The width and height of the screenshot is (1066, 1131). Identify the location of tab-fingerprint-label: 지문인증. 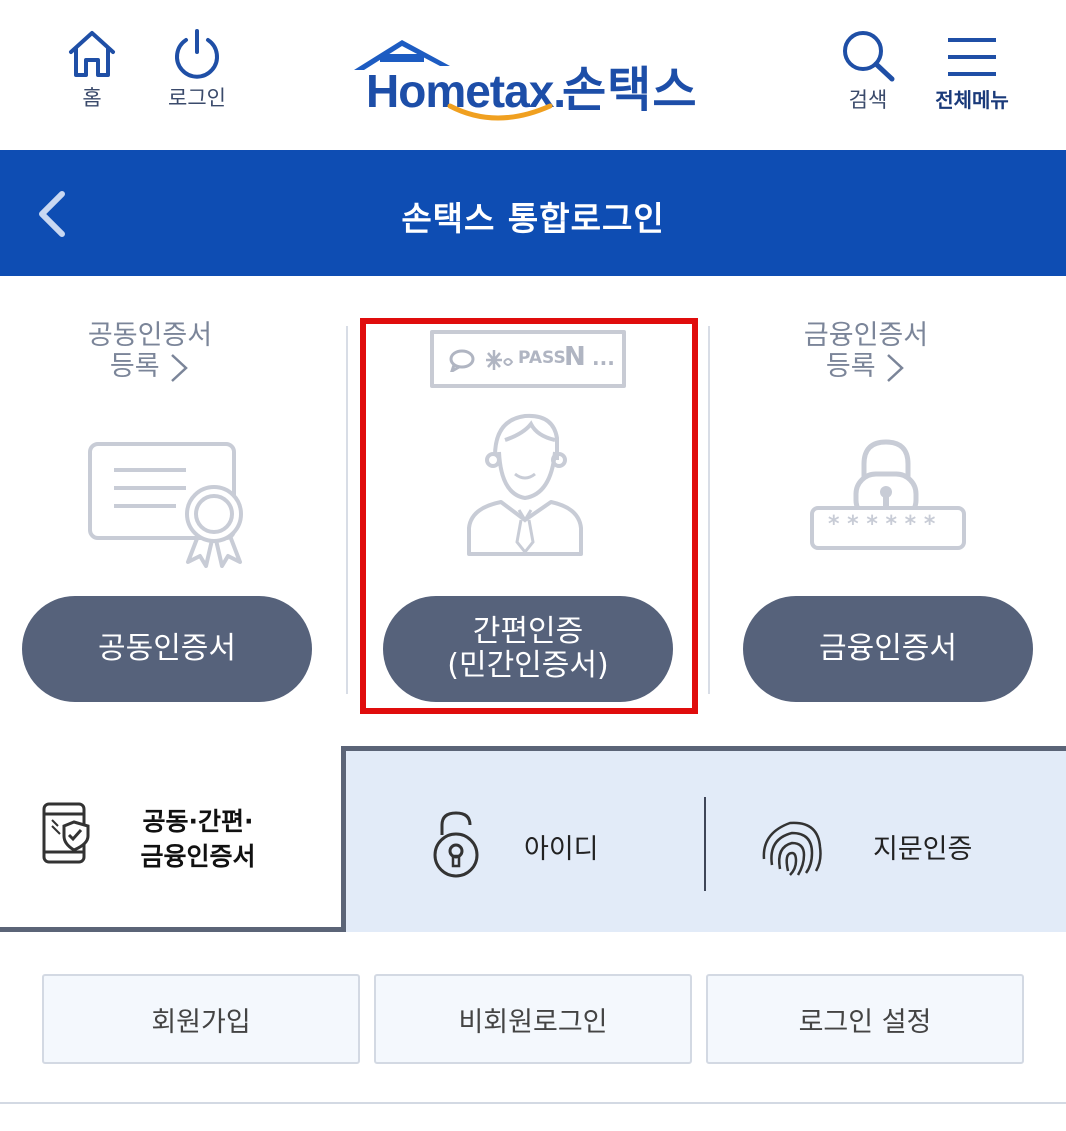
(923, 849).